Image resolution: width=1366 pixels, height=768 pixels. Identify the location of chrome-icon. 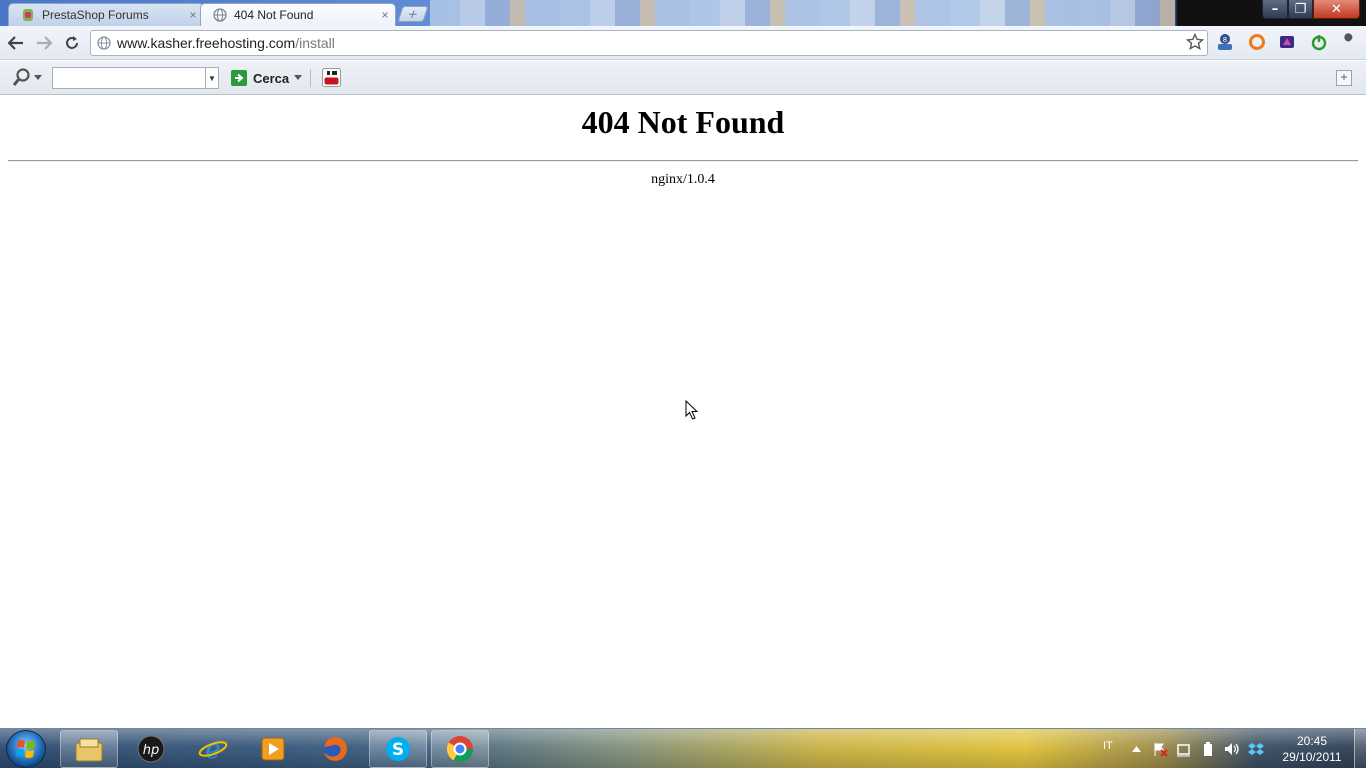
(460, 749).